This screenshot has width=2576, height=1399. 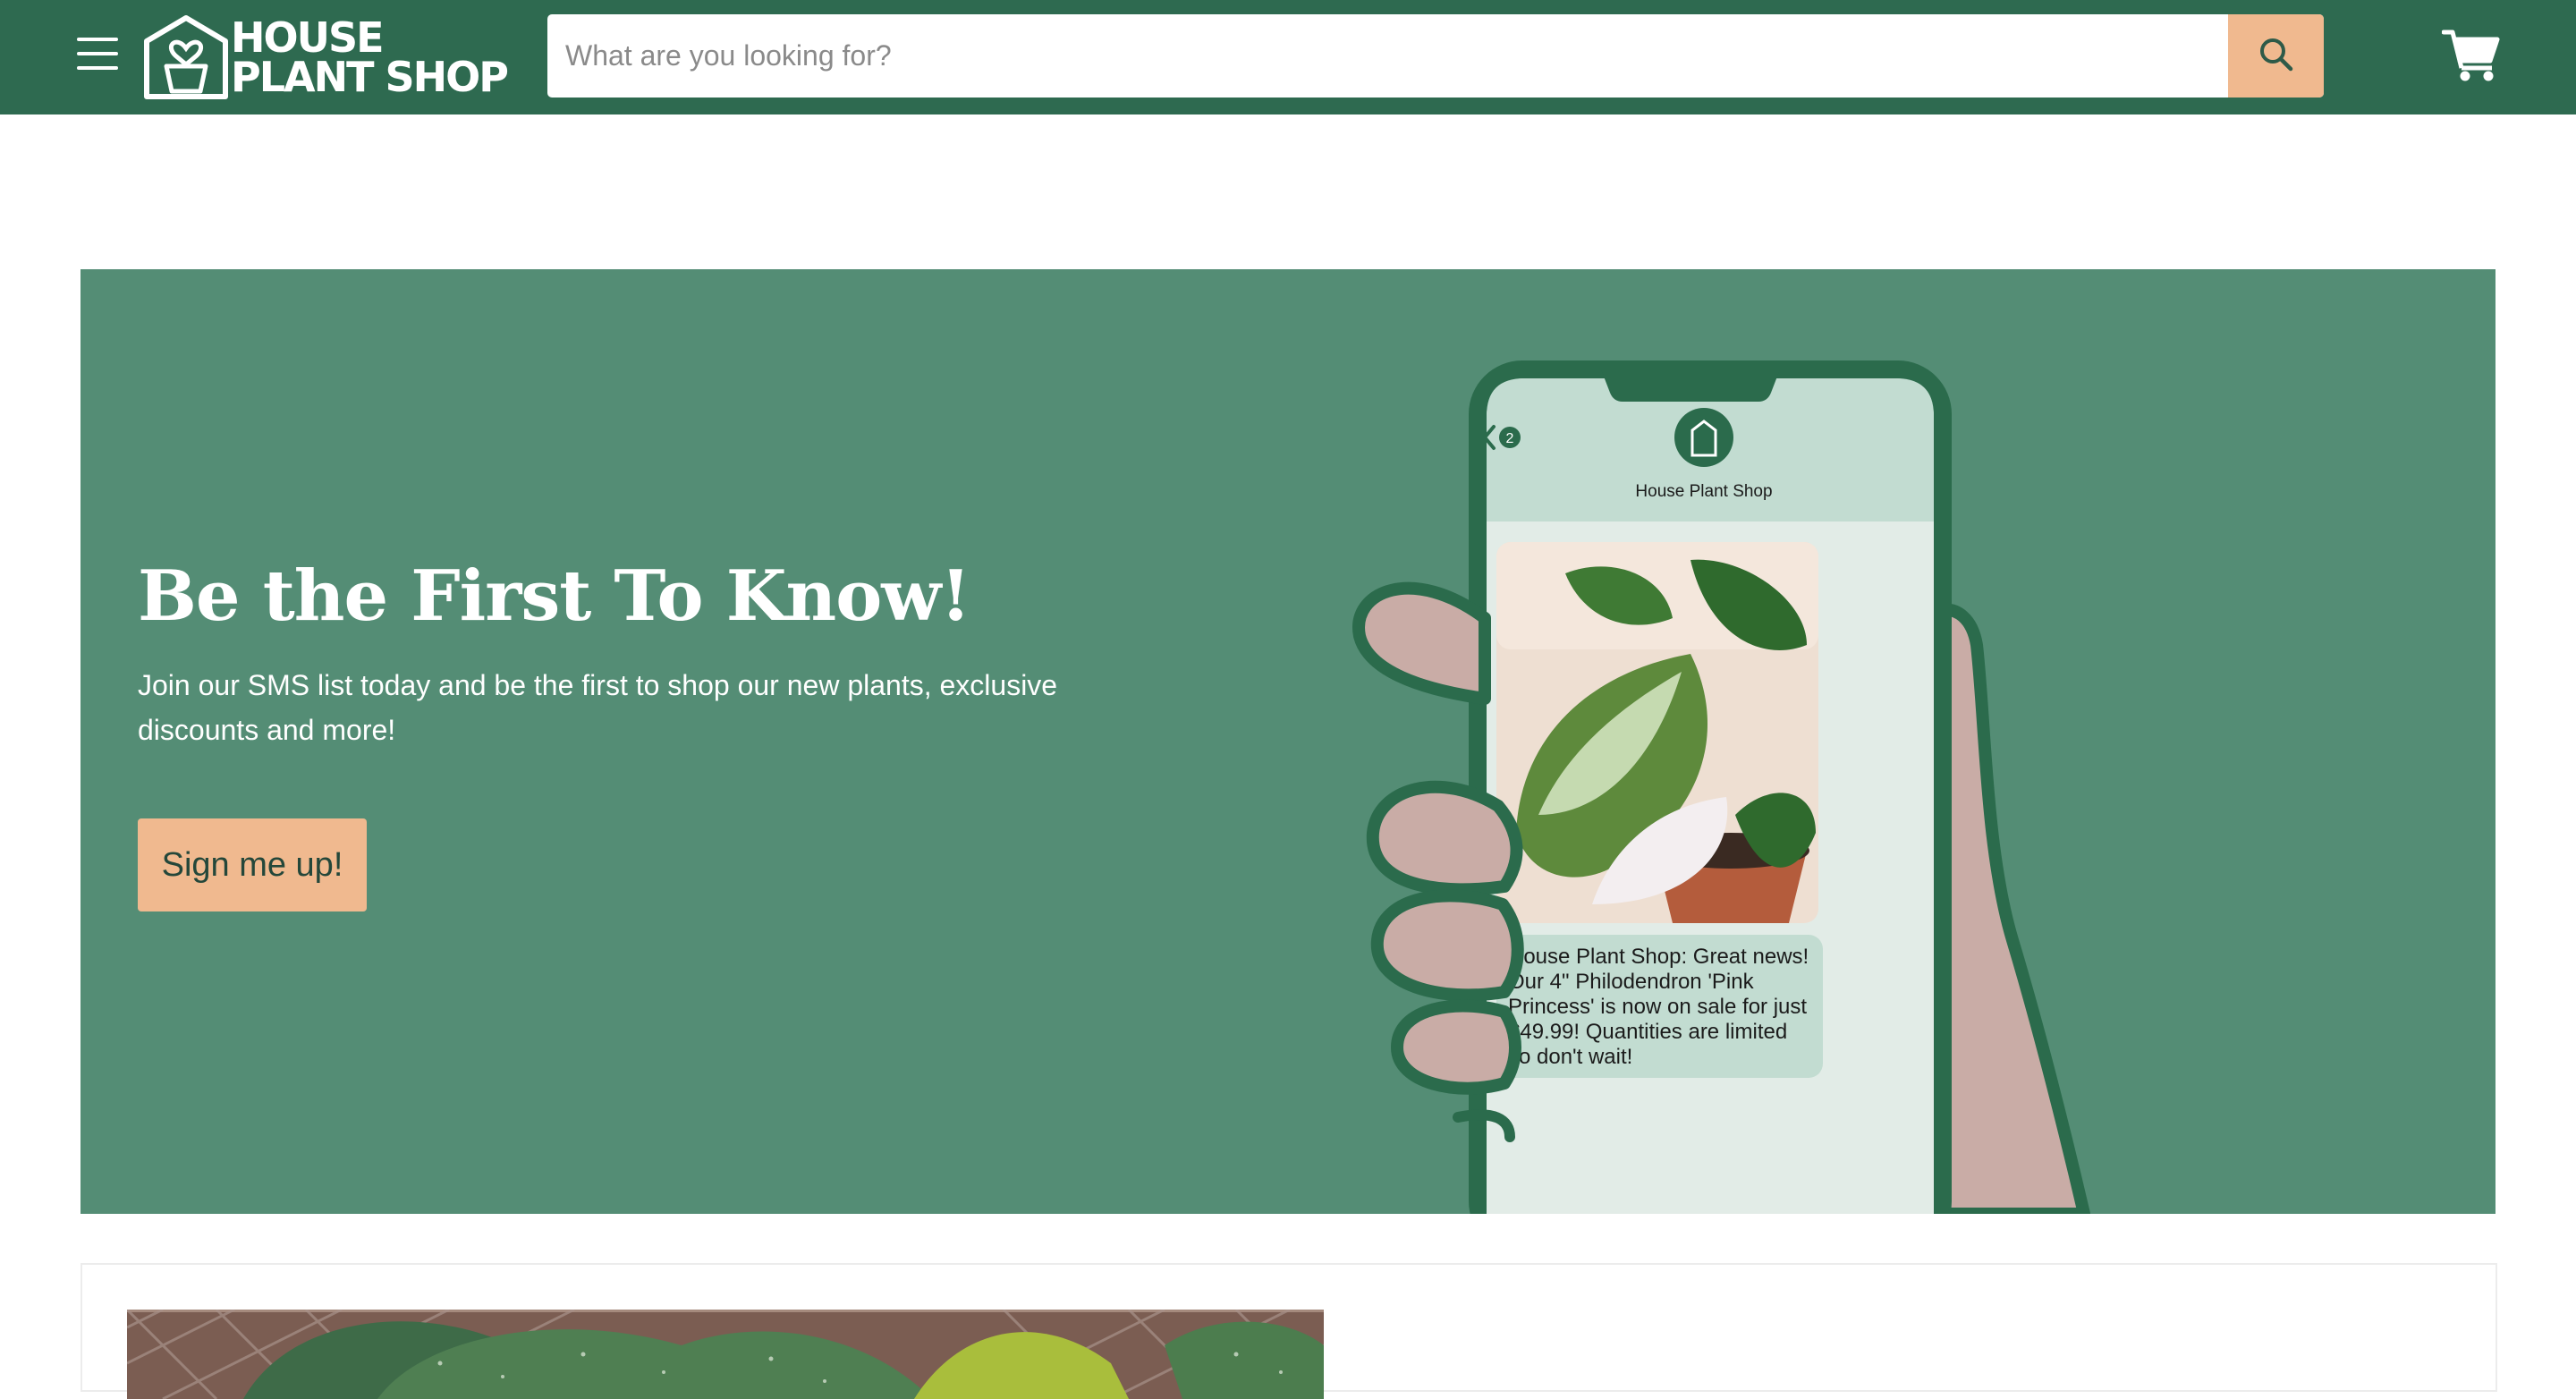 I want to click on search-icon, so click(x=2275, y=55).